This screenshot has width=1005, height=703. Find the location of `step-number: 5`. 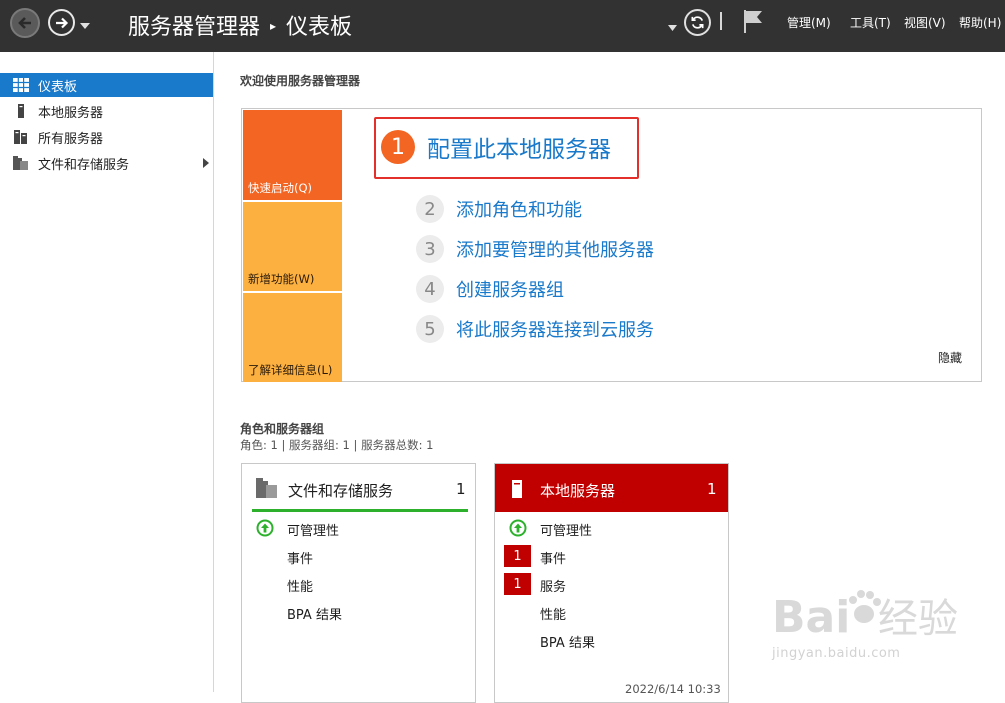

step-number: 5 is located at coordinates (430, 329).